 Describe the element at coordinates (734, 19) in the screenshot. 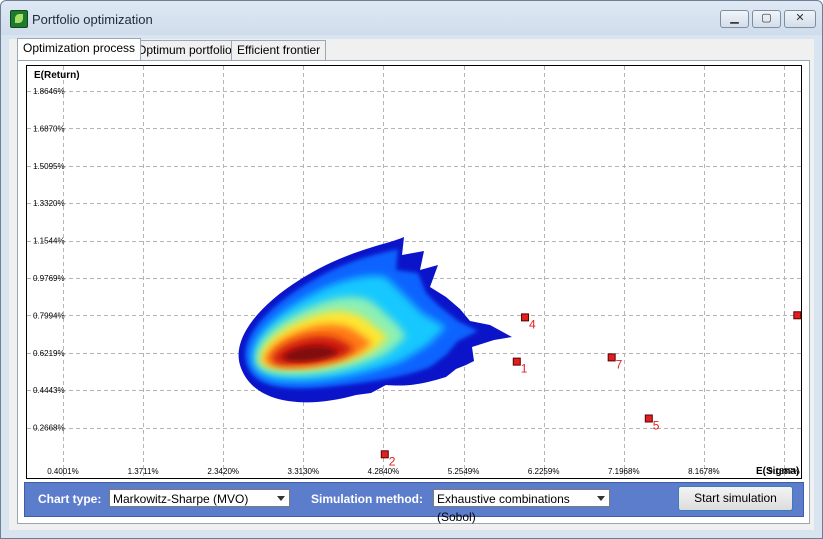

I see `minimize-button: ▁` at that location.